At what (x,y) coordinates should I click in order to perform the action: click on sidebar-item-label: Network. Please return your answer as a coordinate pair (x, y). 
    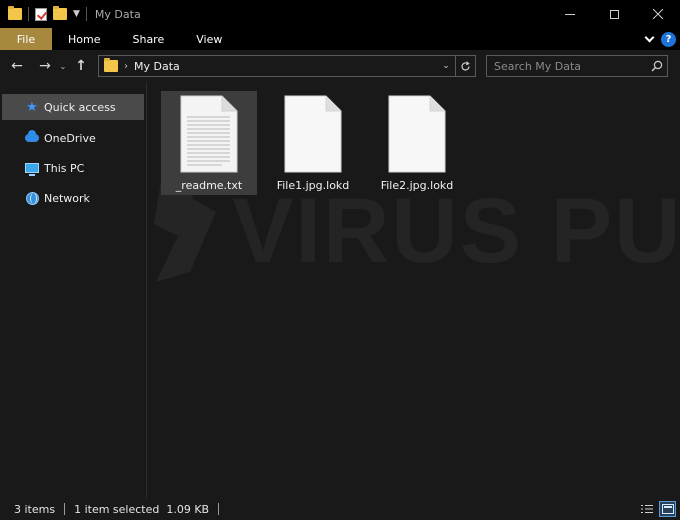
    Looking at the image, I should click on (67, 198).